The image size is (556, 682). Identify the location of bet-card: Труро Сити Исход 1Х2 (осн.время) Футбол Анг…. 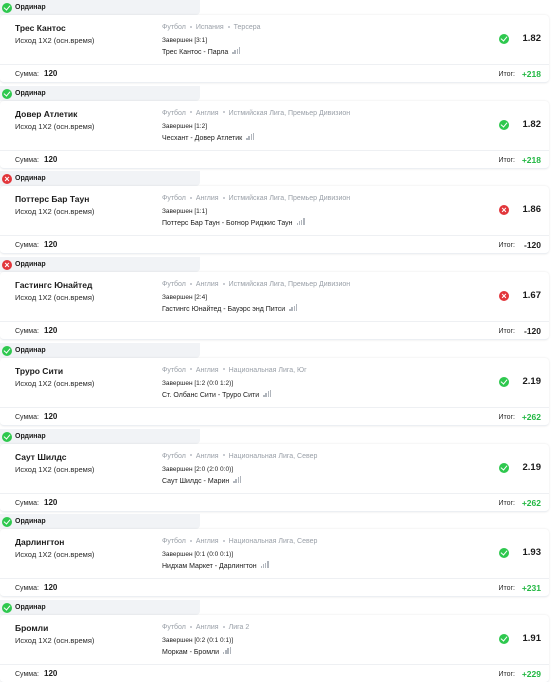
(274, 391).